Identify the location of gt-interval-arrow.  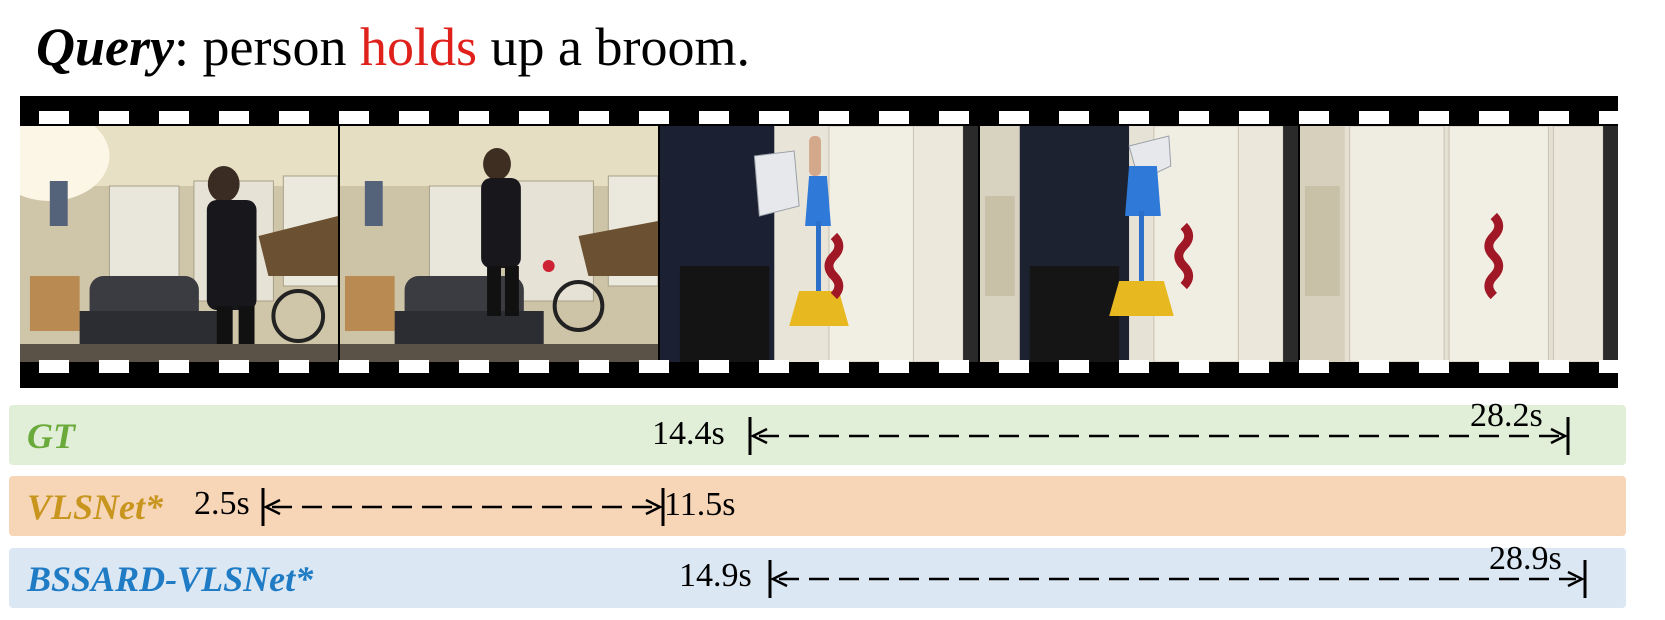
(1159, 436).